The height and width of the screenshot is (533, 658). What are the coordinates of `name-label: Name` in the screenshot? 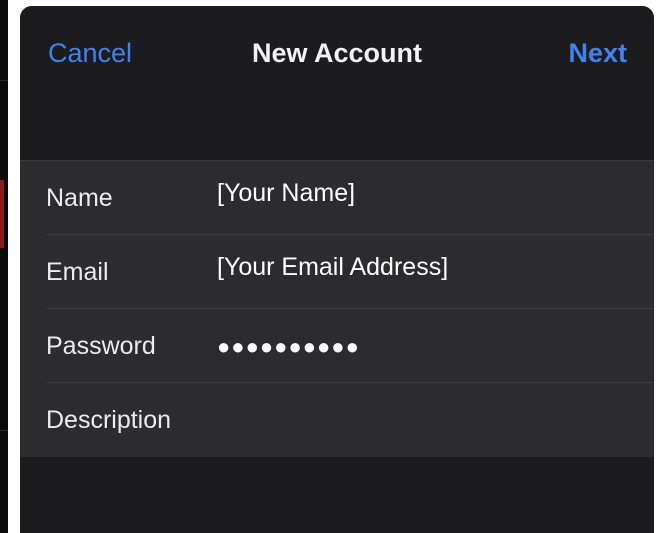 It's located at (79, 198).